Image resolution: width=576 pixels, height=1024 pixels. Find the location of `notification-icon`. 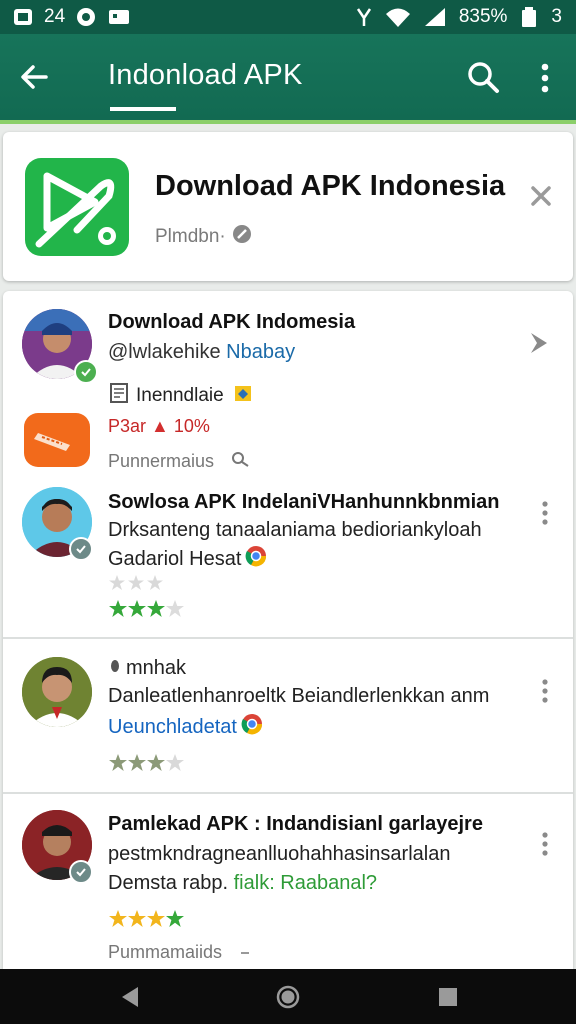

notification-icon is located at coordinates (23, 17).